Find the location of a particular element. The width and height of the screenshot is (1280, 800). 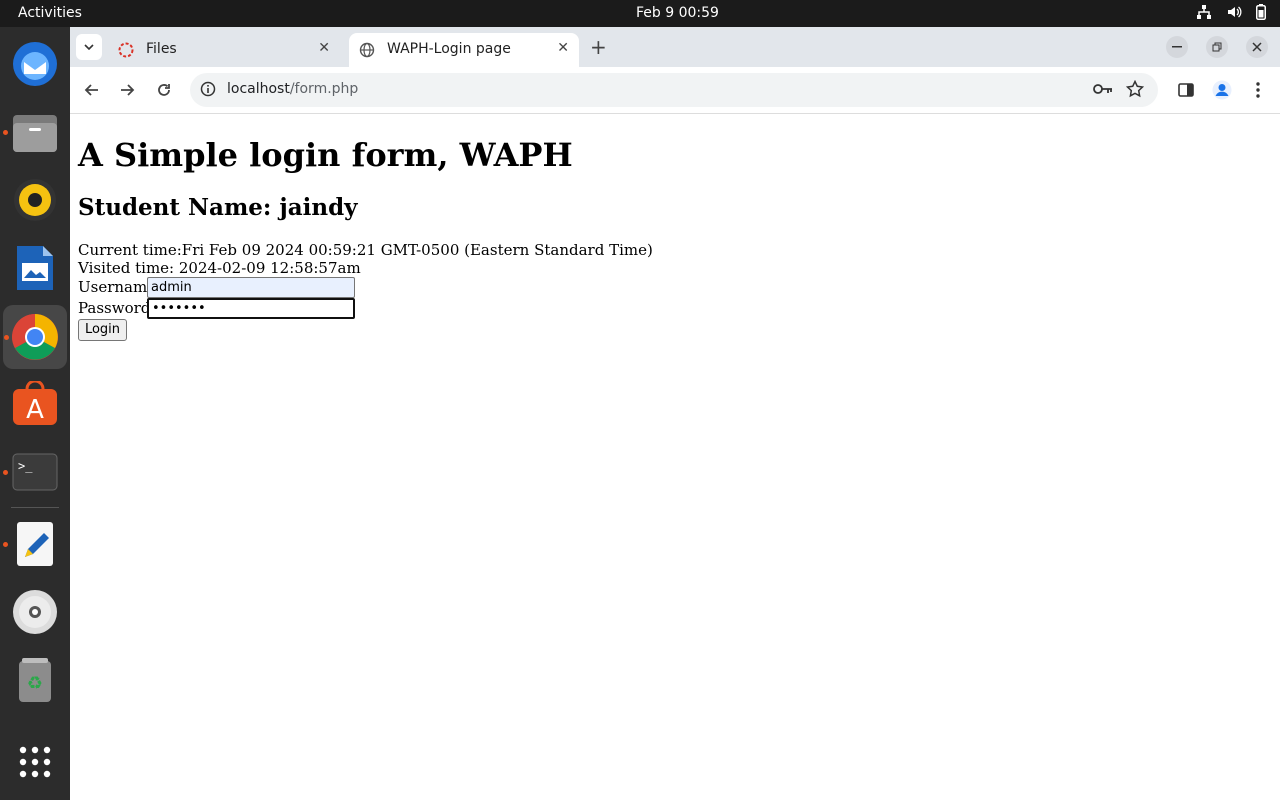

system-top-bar: Activities Feb 9 00:59 is located at coordinates (640, 13).